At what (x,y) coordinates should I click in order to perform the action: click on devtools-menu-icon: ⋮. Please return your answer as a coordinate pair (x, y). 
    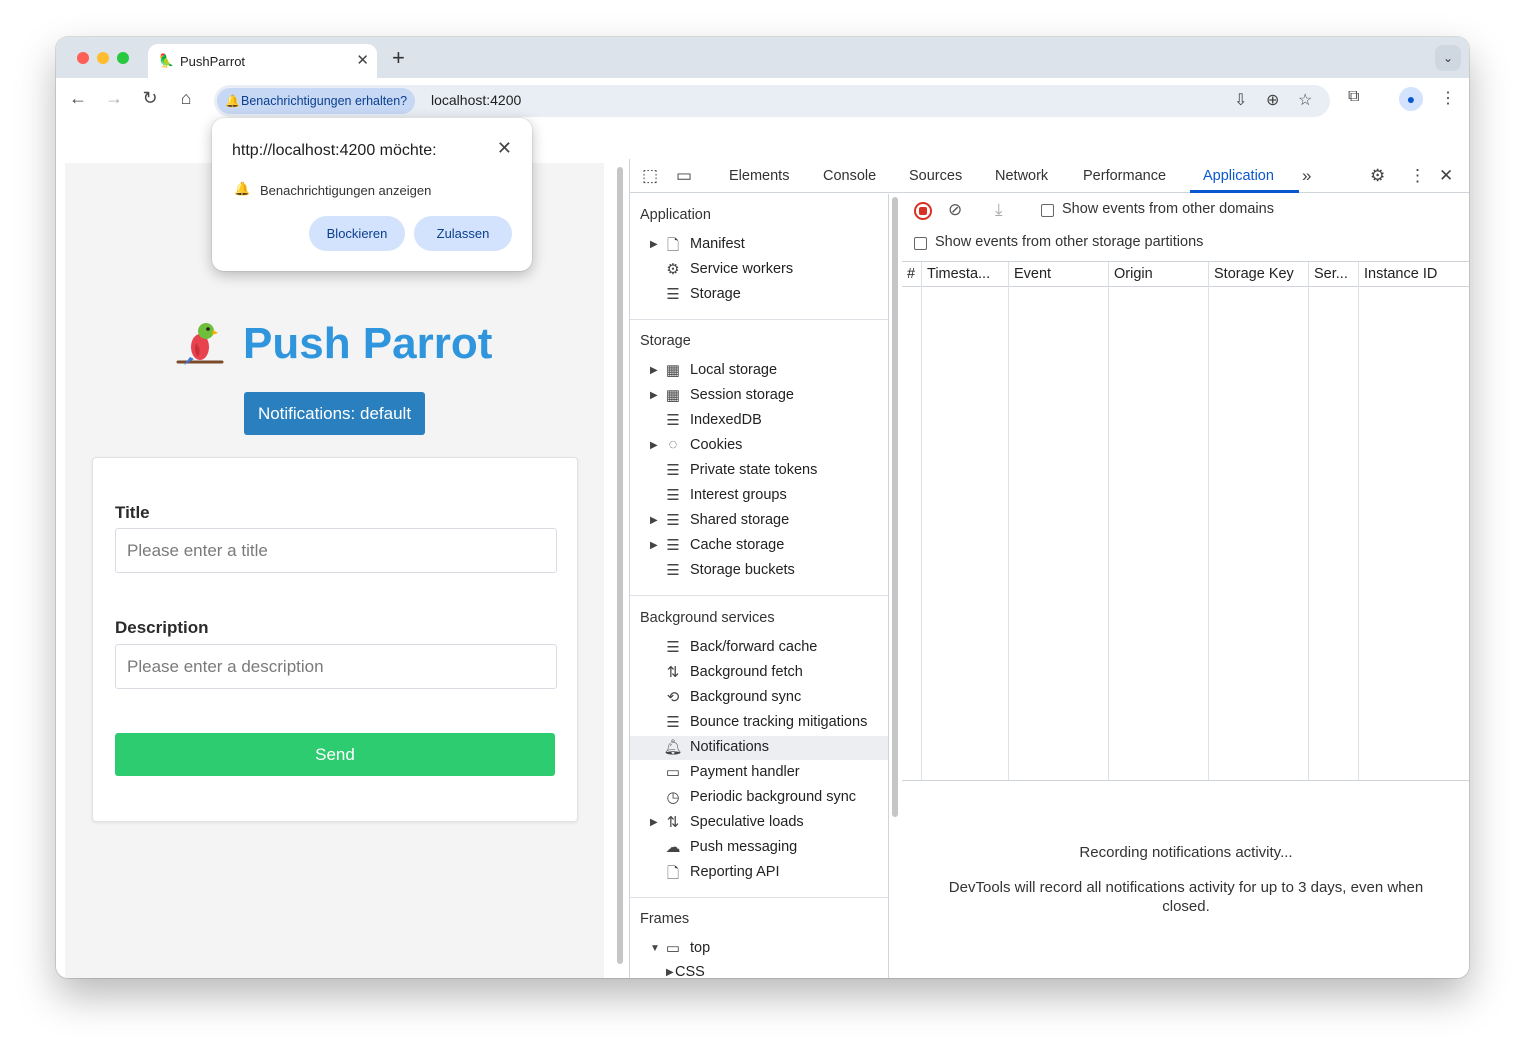
    Looking at the image, I should click on (1417, 176).